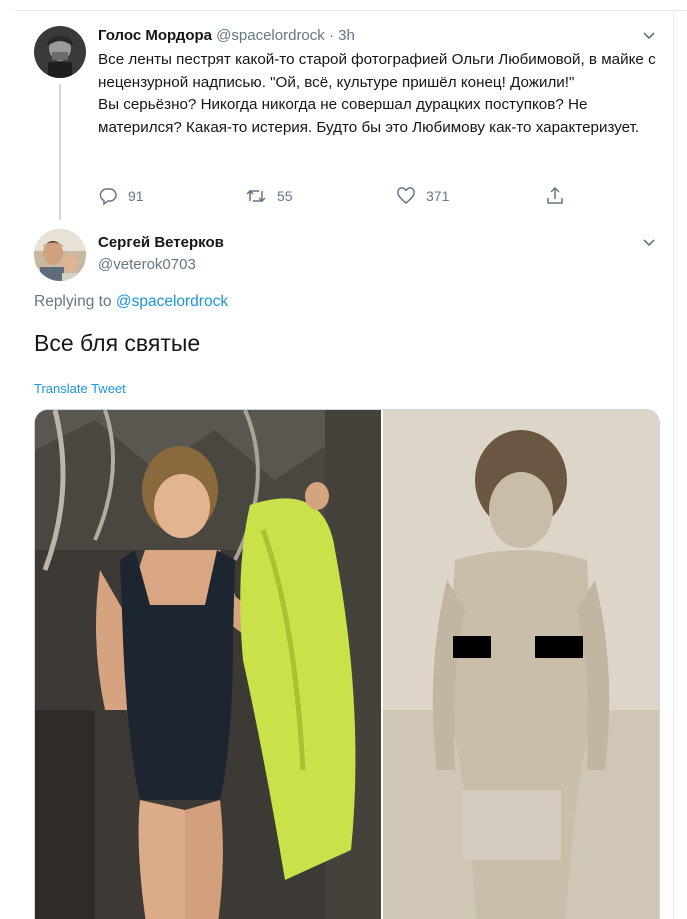 The width and height of the screenshot is (687, 919). I want to click on like-icon, so click(406, 195).